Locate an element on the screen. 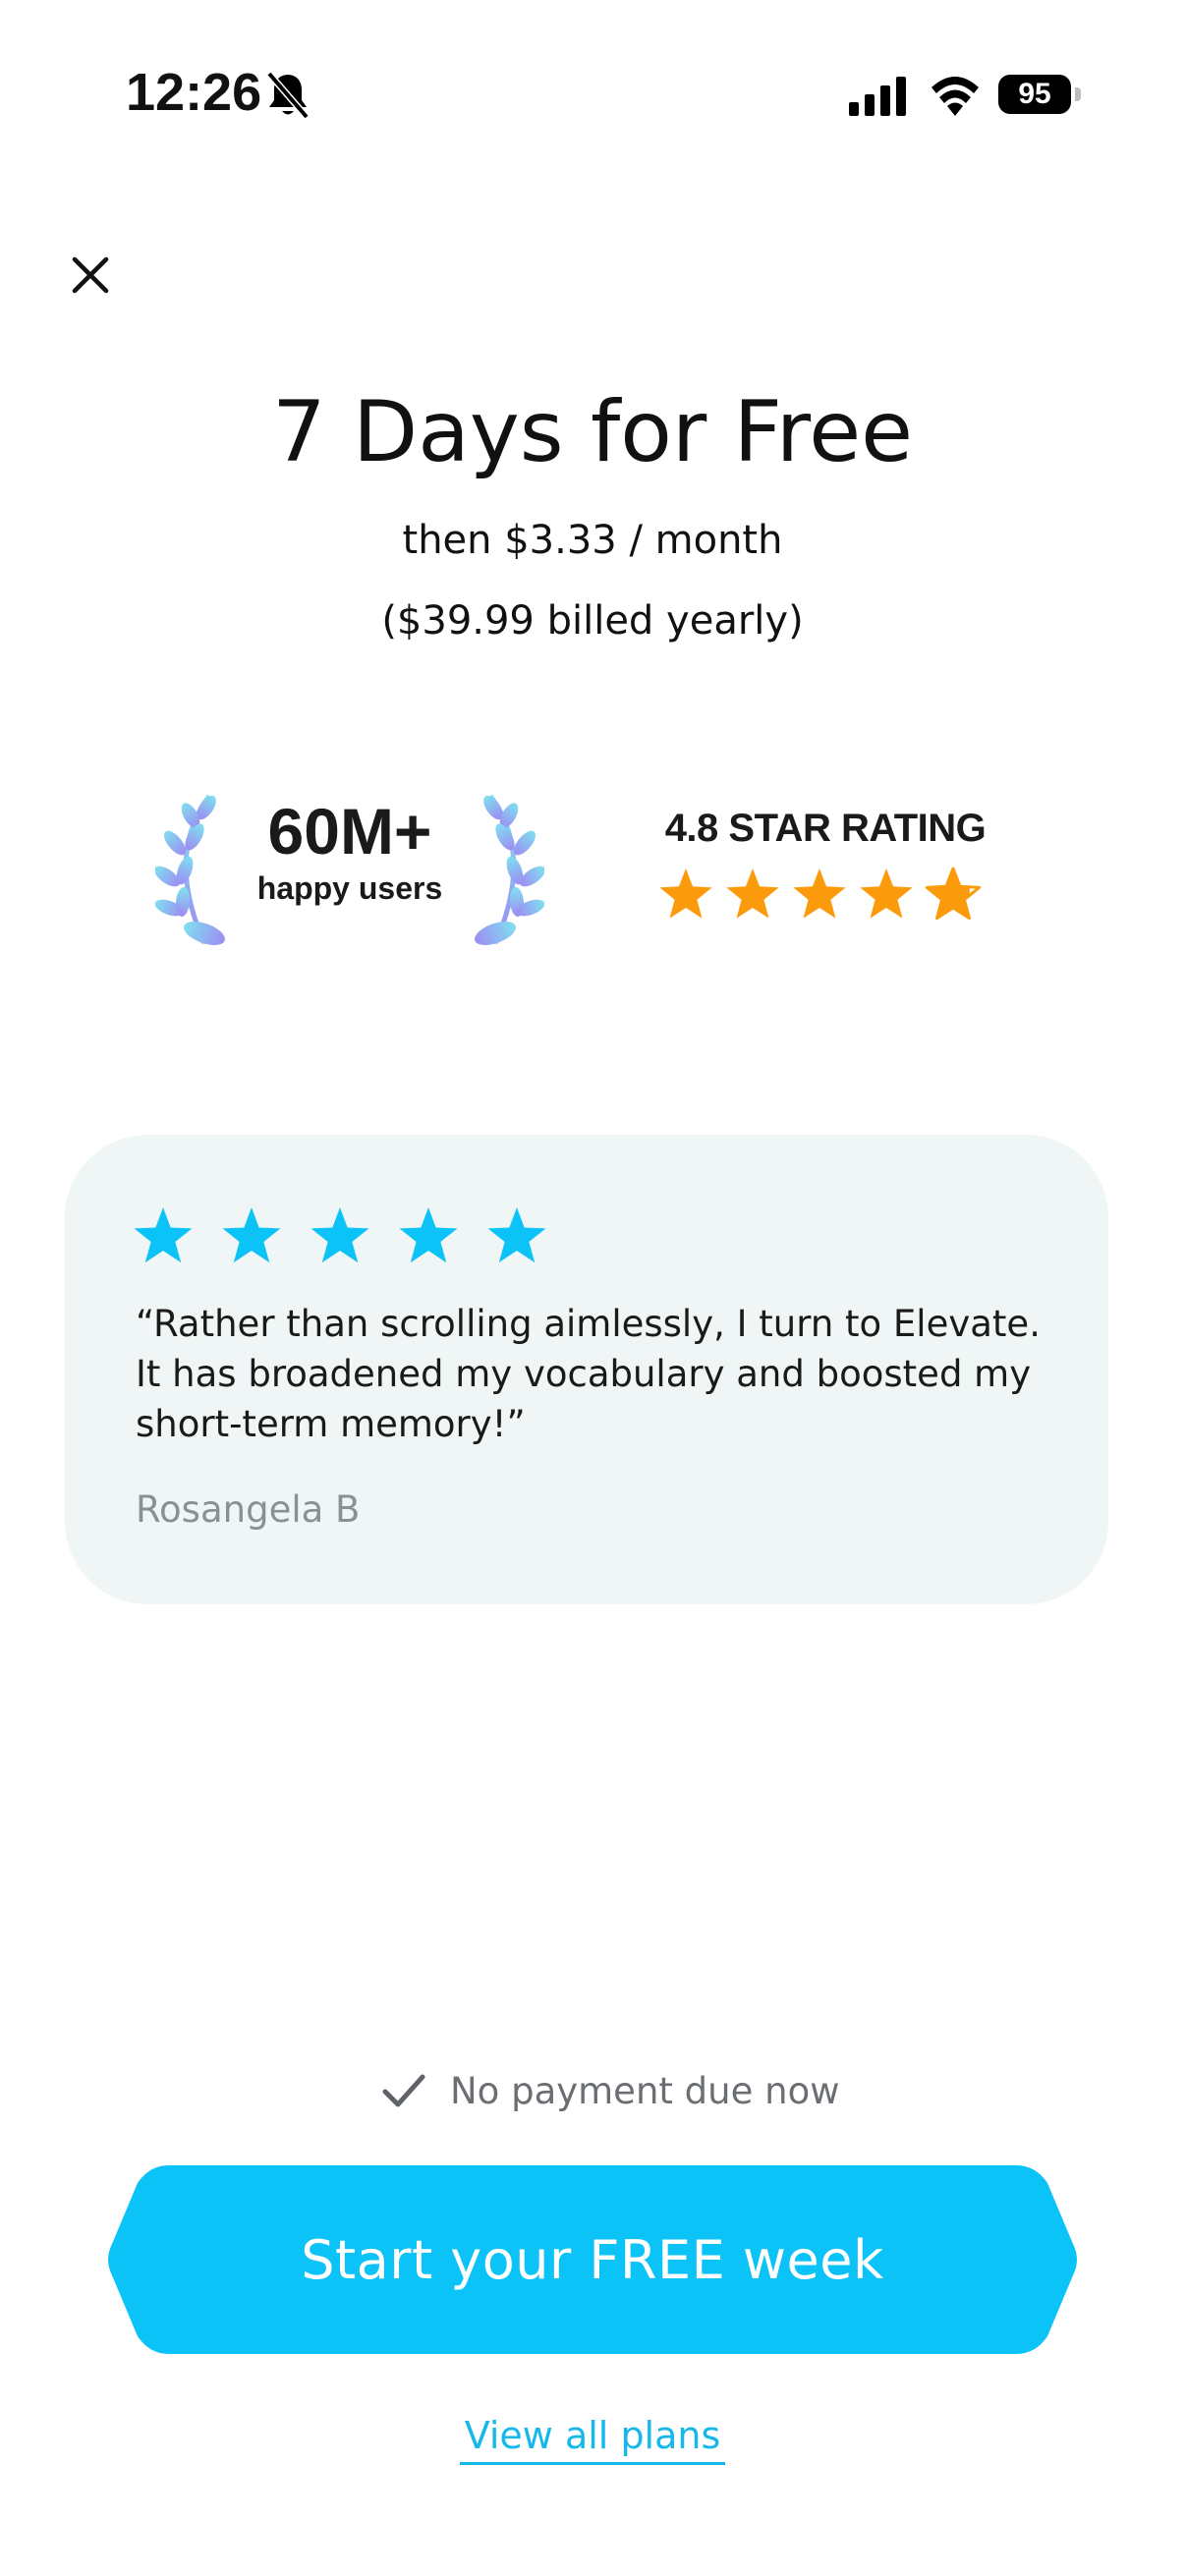  rating-label: 4.8 STAR RATING is located at coordinates (826, 828).